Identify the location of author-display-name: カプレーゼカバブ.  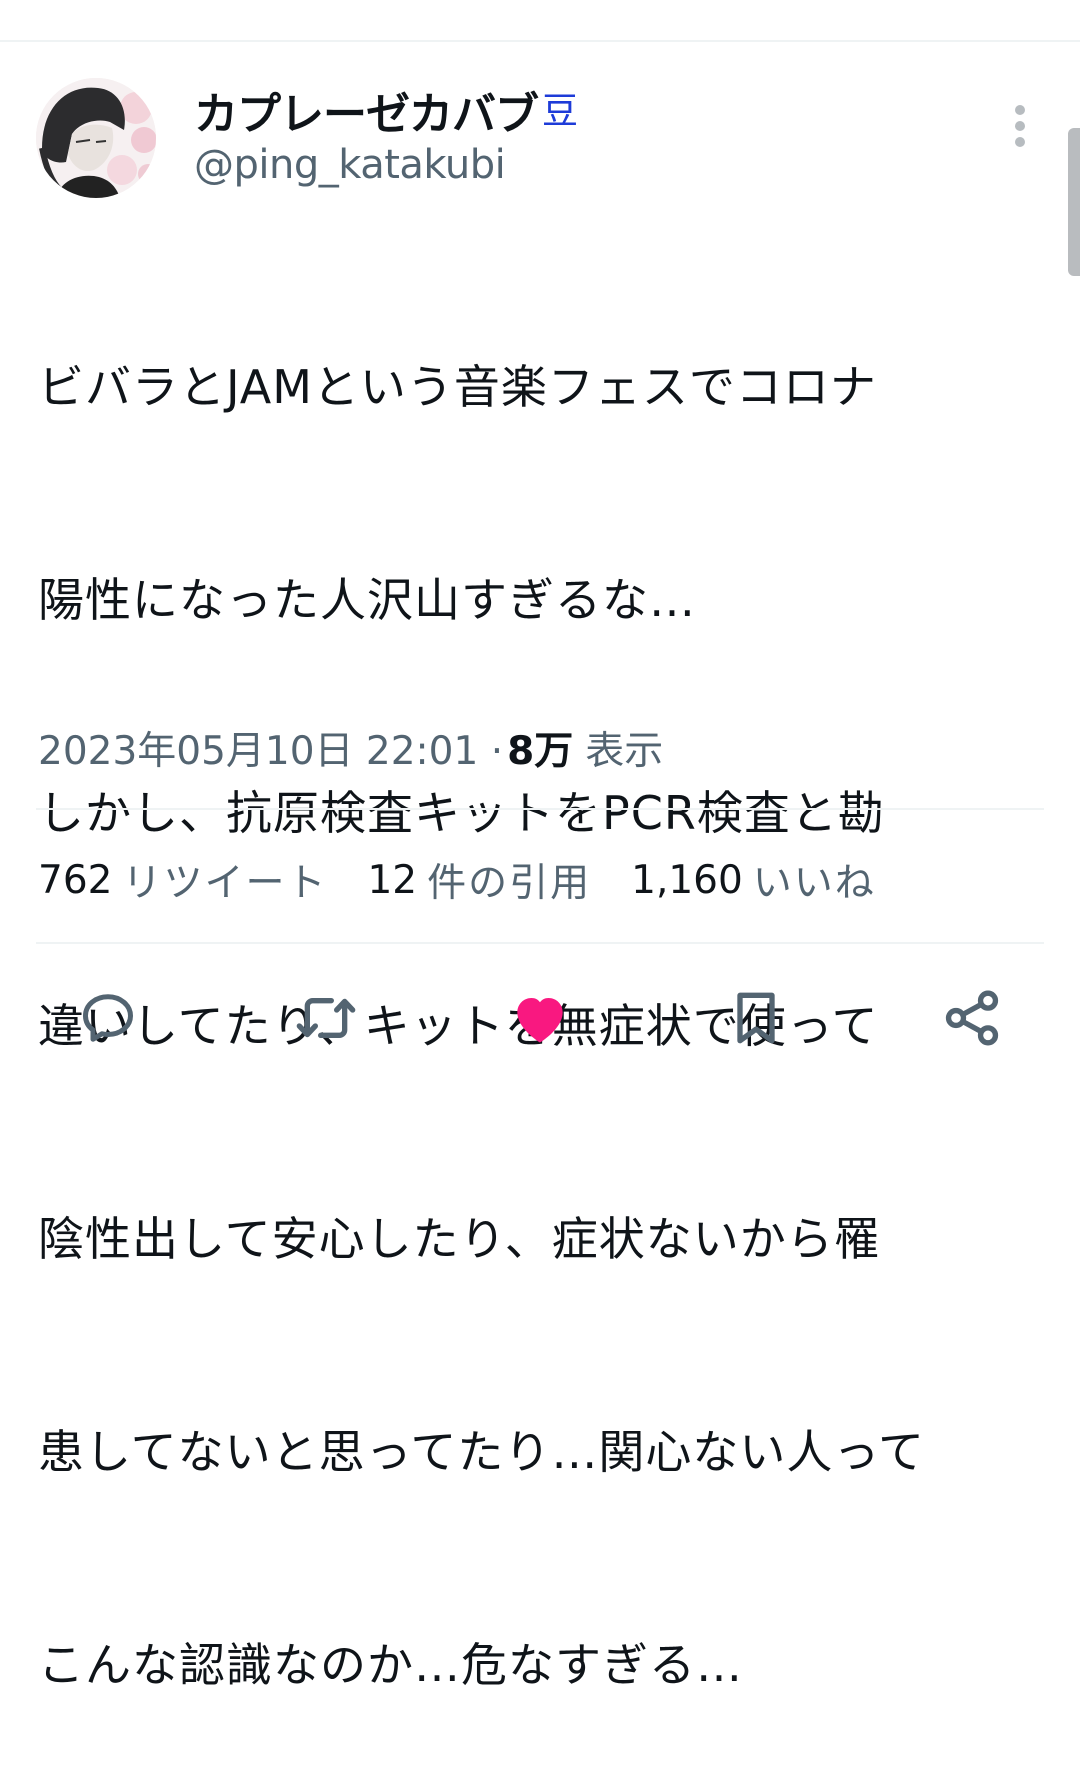
(366, 110).